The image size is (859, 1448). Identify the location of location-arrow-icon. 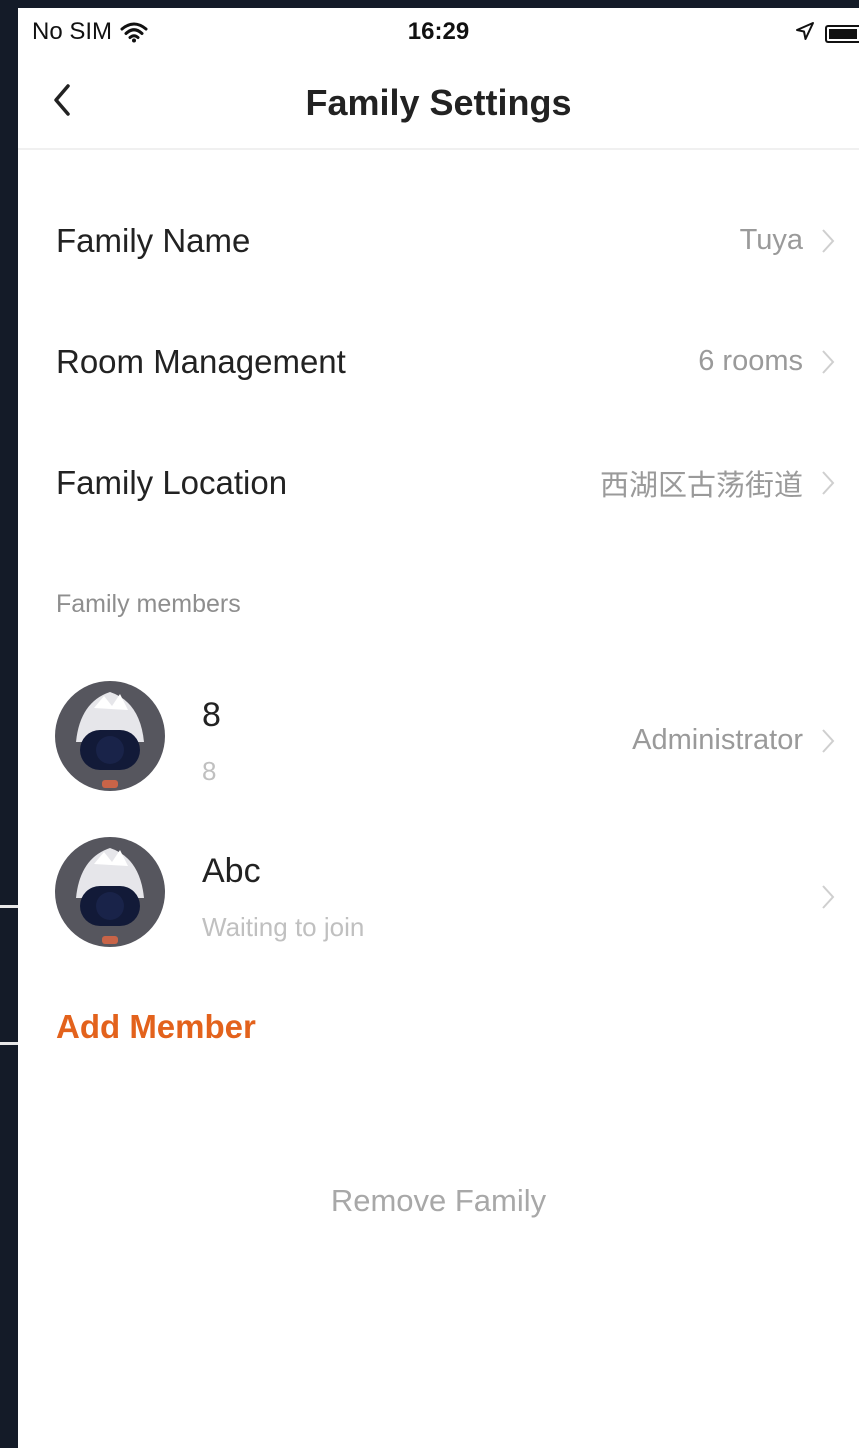
(805, 34).